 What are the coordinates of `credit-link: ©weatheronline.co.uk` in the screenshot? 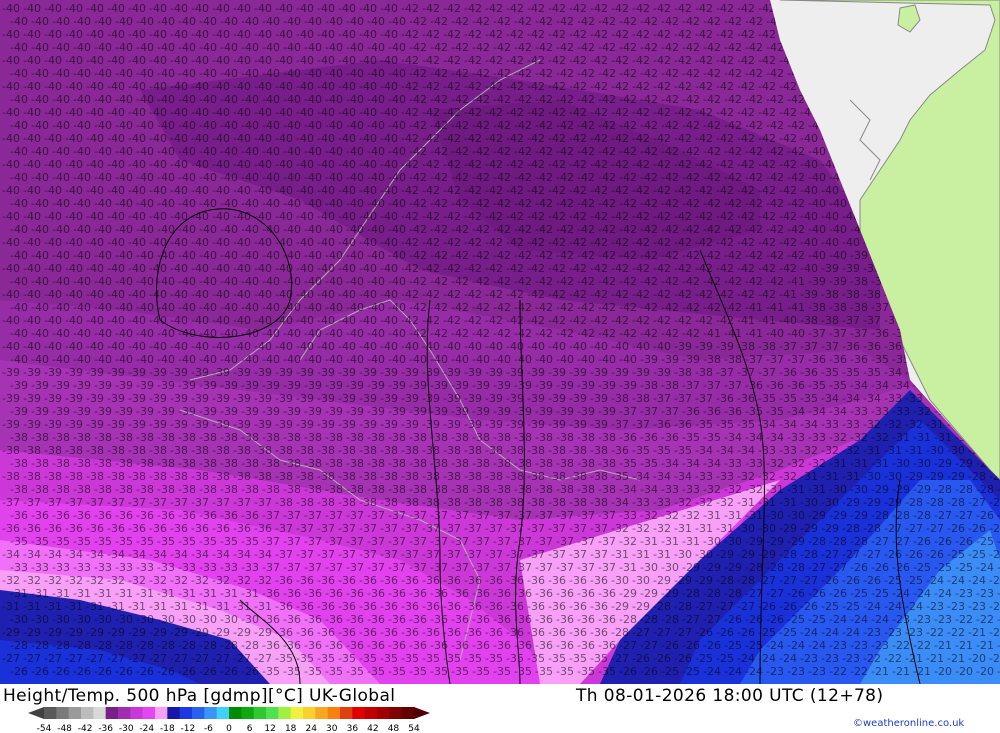 It's located at (908, 723).